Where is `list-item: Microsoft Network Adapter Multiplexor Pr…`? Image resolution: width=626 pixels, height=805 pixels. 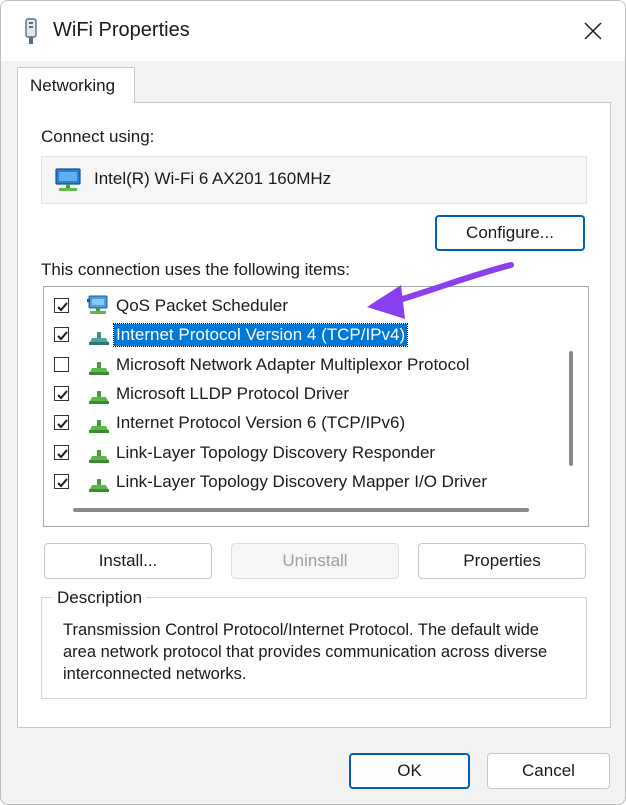
list-item: Microsoft Network Adapter Multiplexor Pr… is located at coordinates (304, 364).